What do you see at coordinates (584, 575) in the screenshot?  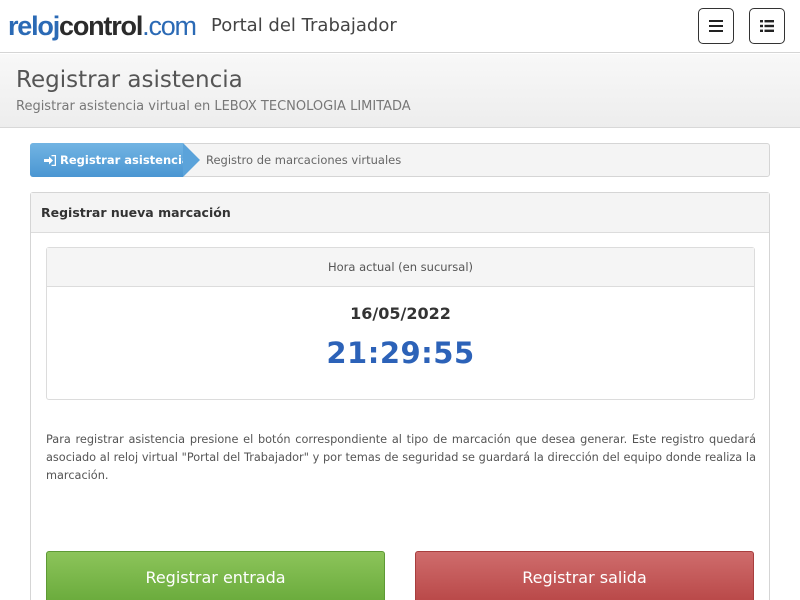 I see `register-exit-button: Registrar salida` at bounding box center [584, 575].